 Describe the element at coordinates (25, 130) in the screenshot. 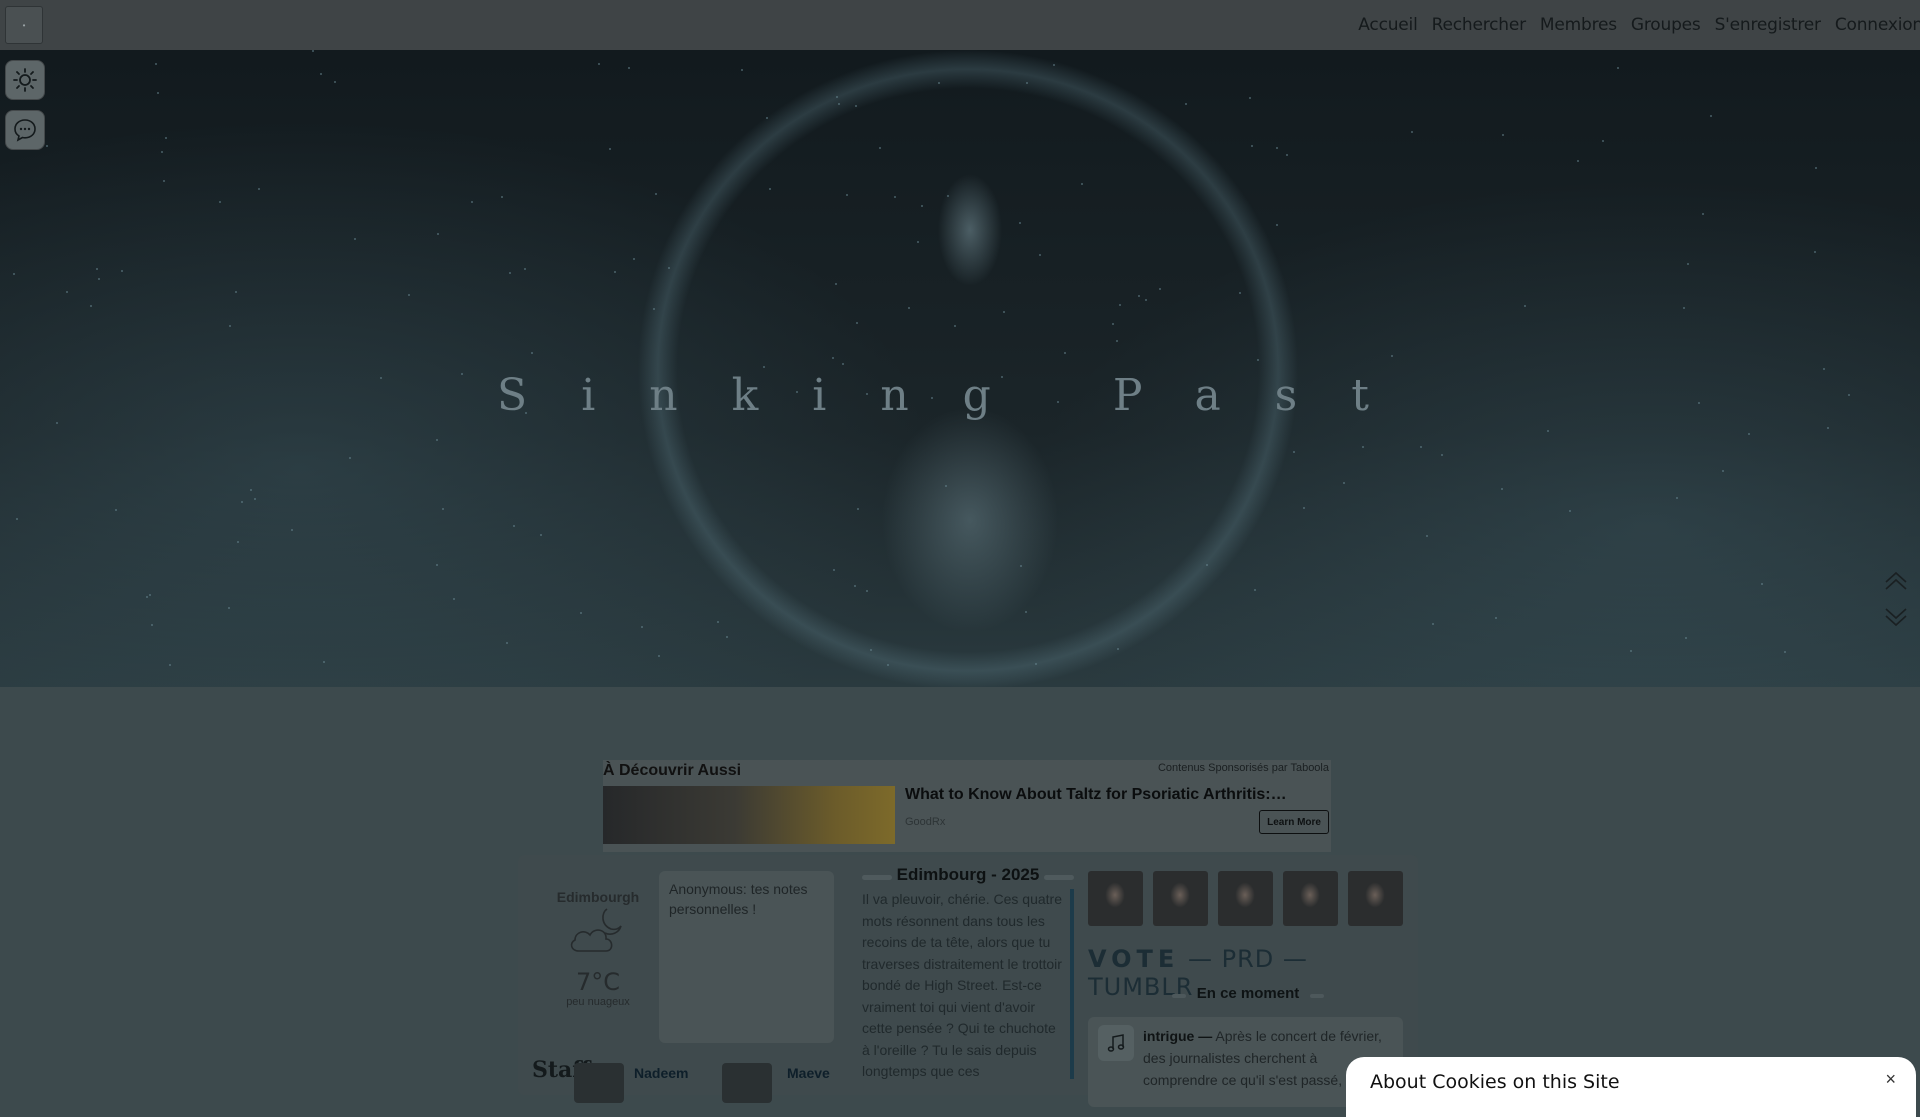

I see `chat-button` at that location.